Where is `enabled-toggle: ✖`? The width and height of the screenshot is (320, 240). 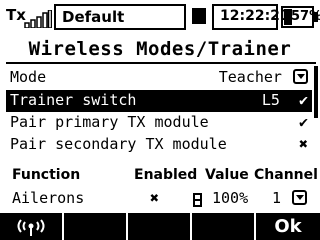 enabled-toggle: ✖ is located at coordinates (154, 198).